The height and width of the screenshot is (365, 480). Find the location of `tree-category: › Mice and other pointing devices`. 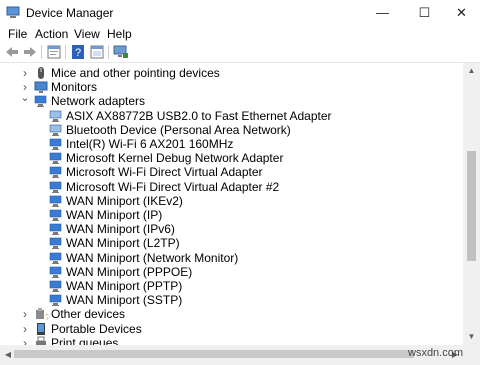

tree-category: › Mice and other pointing devices is located at coordinates (231, 73).